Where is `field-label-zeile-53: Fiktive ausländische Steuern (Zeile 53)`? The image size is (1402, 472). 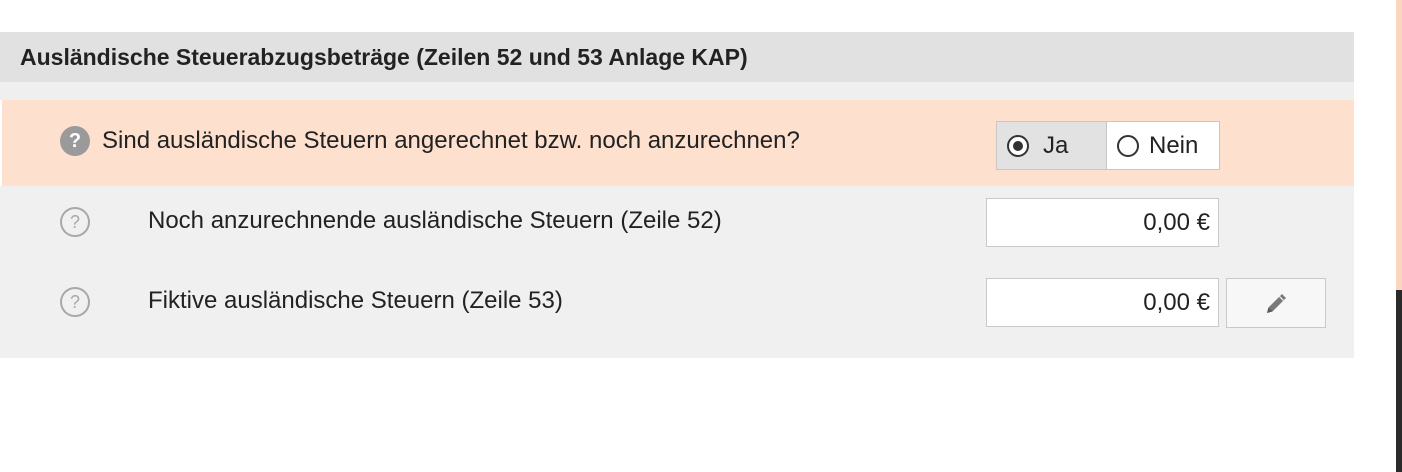
field-label-zeile-53: Fiktive ausländische Steuern (Zeile 53) is located at coordinates (355, 300).